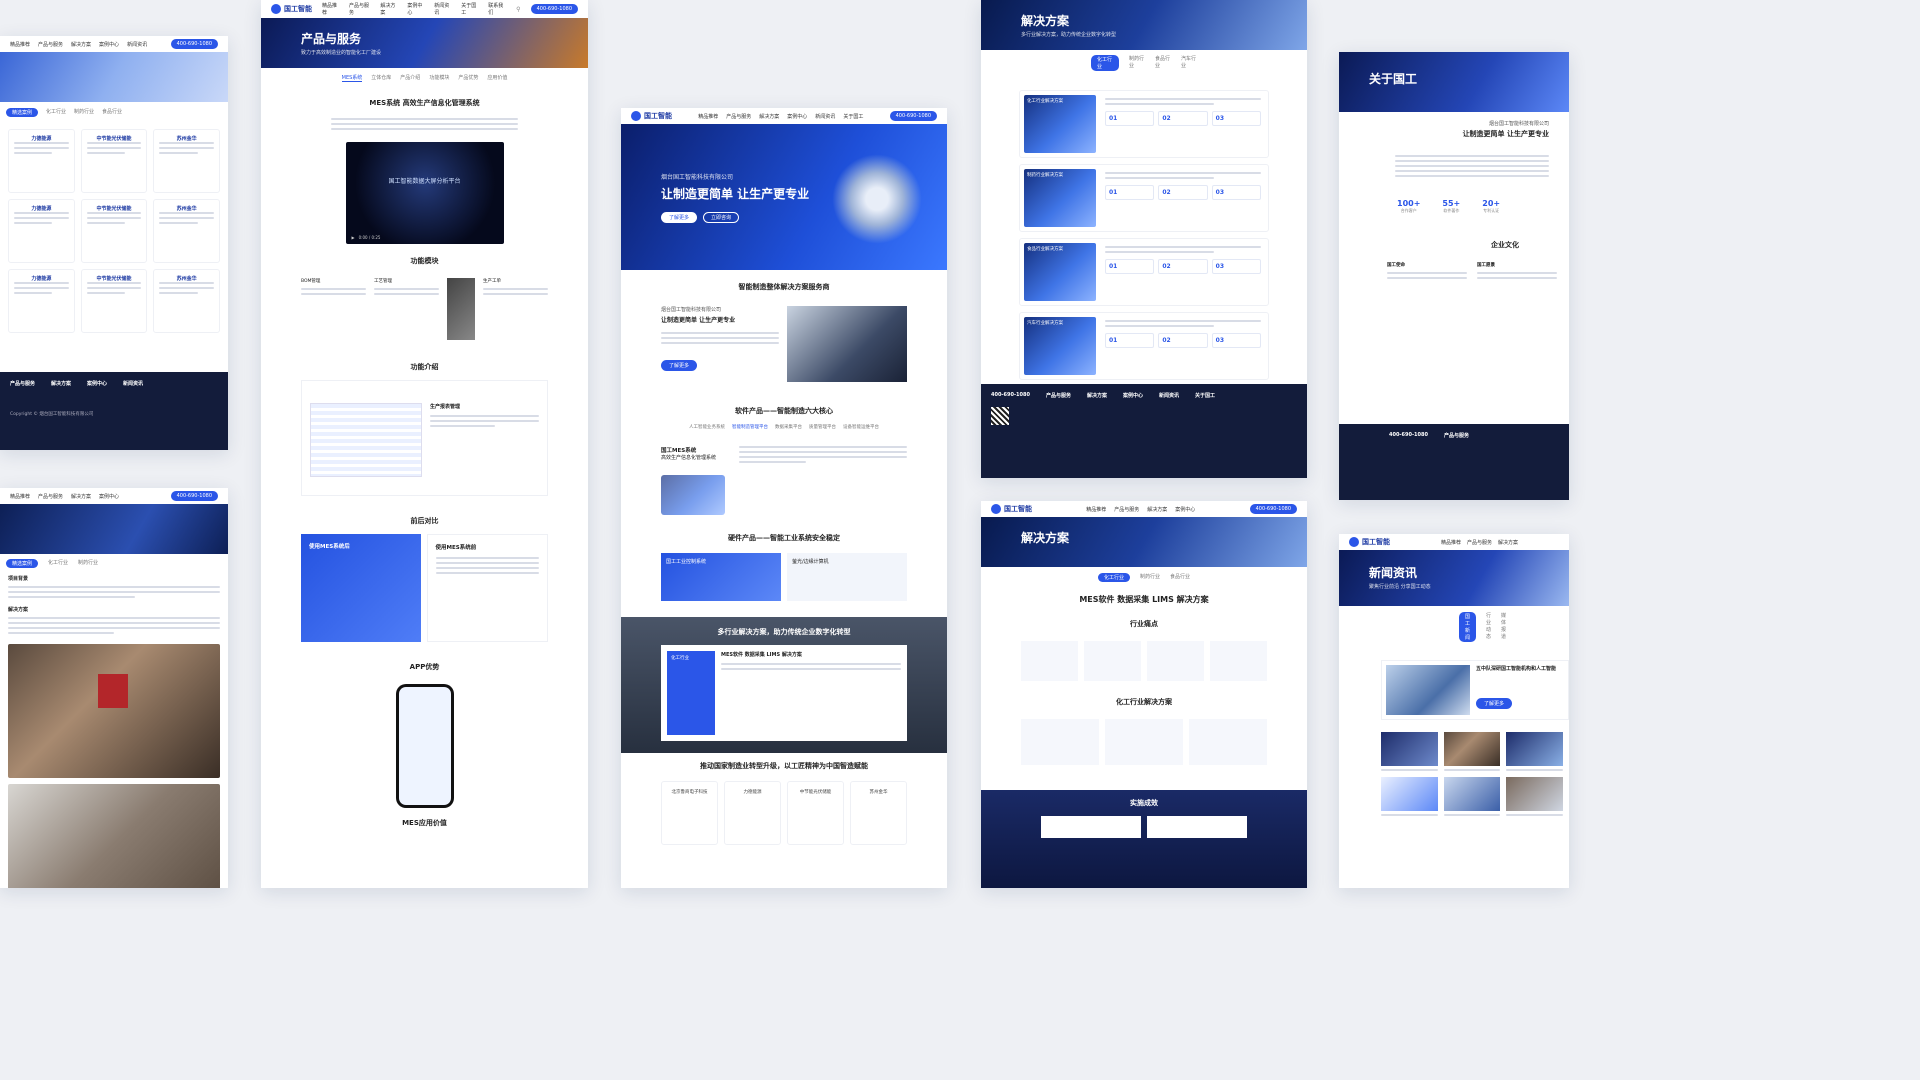  I want to click on nav-item: 联系我们, so click(497, 9).